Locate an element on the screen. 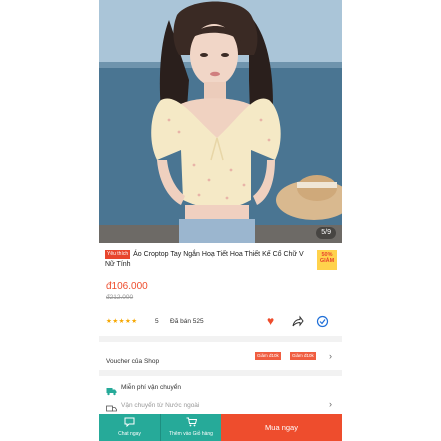  discount-badge: 50% GIẢM is located at coordinates (327, 260).